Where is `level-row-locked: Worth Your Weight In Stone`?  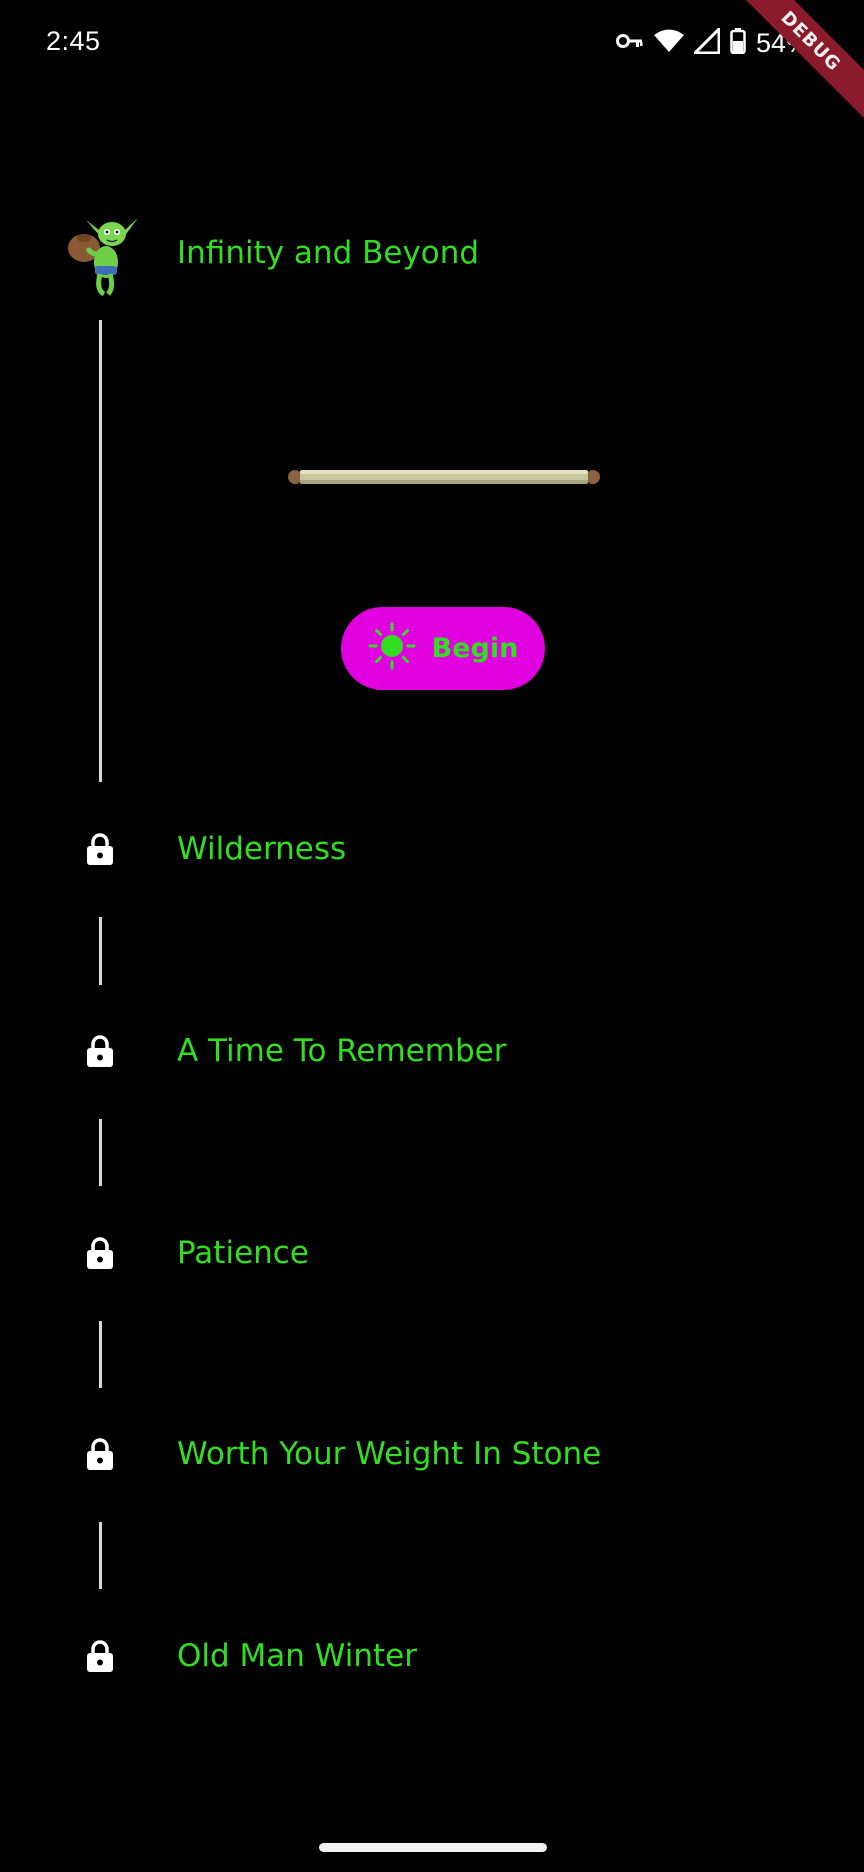
level-row-locked: Worth Your Weight In Stone is located at coordinates (432, 1454).